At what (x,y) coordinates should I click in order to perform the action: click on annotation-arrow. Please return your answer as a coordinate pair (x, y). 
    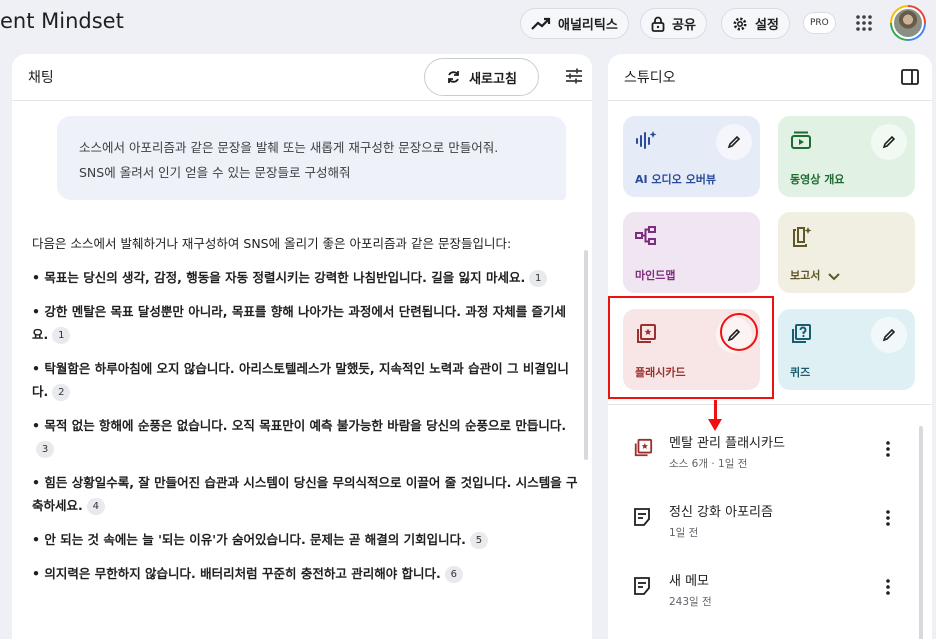
    Looking at the image, I should click on (715, 410).